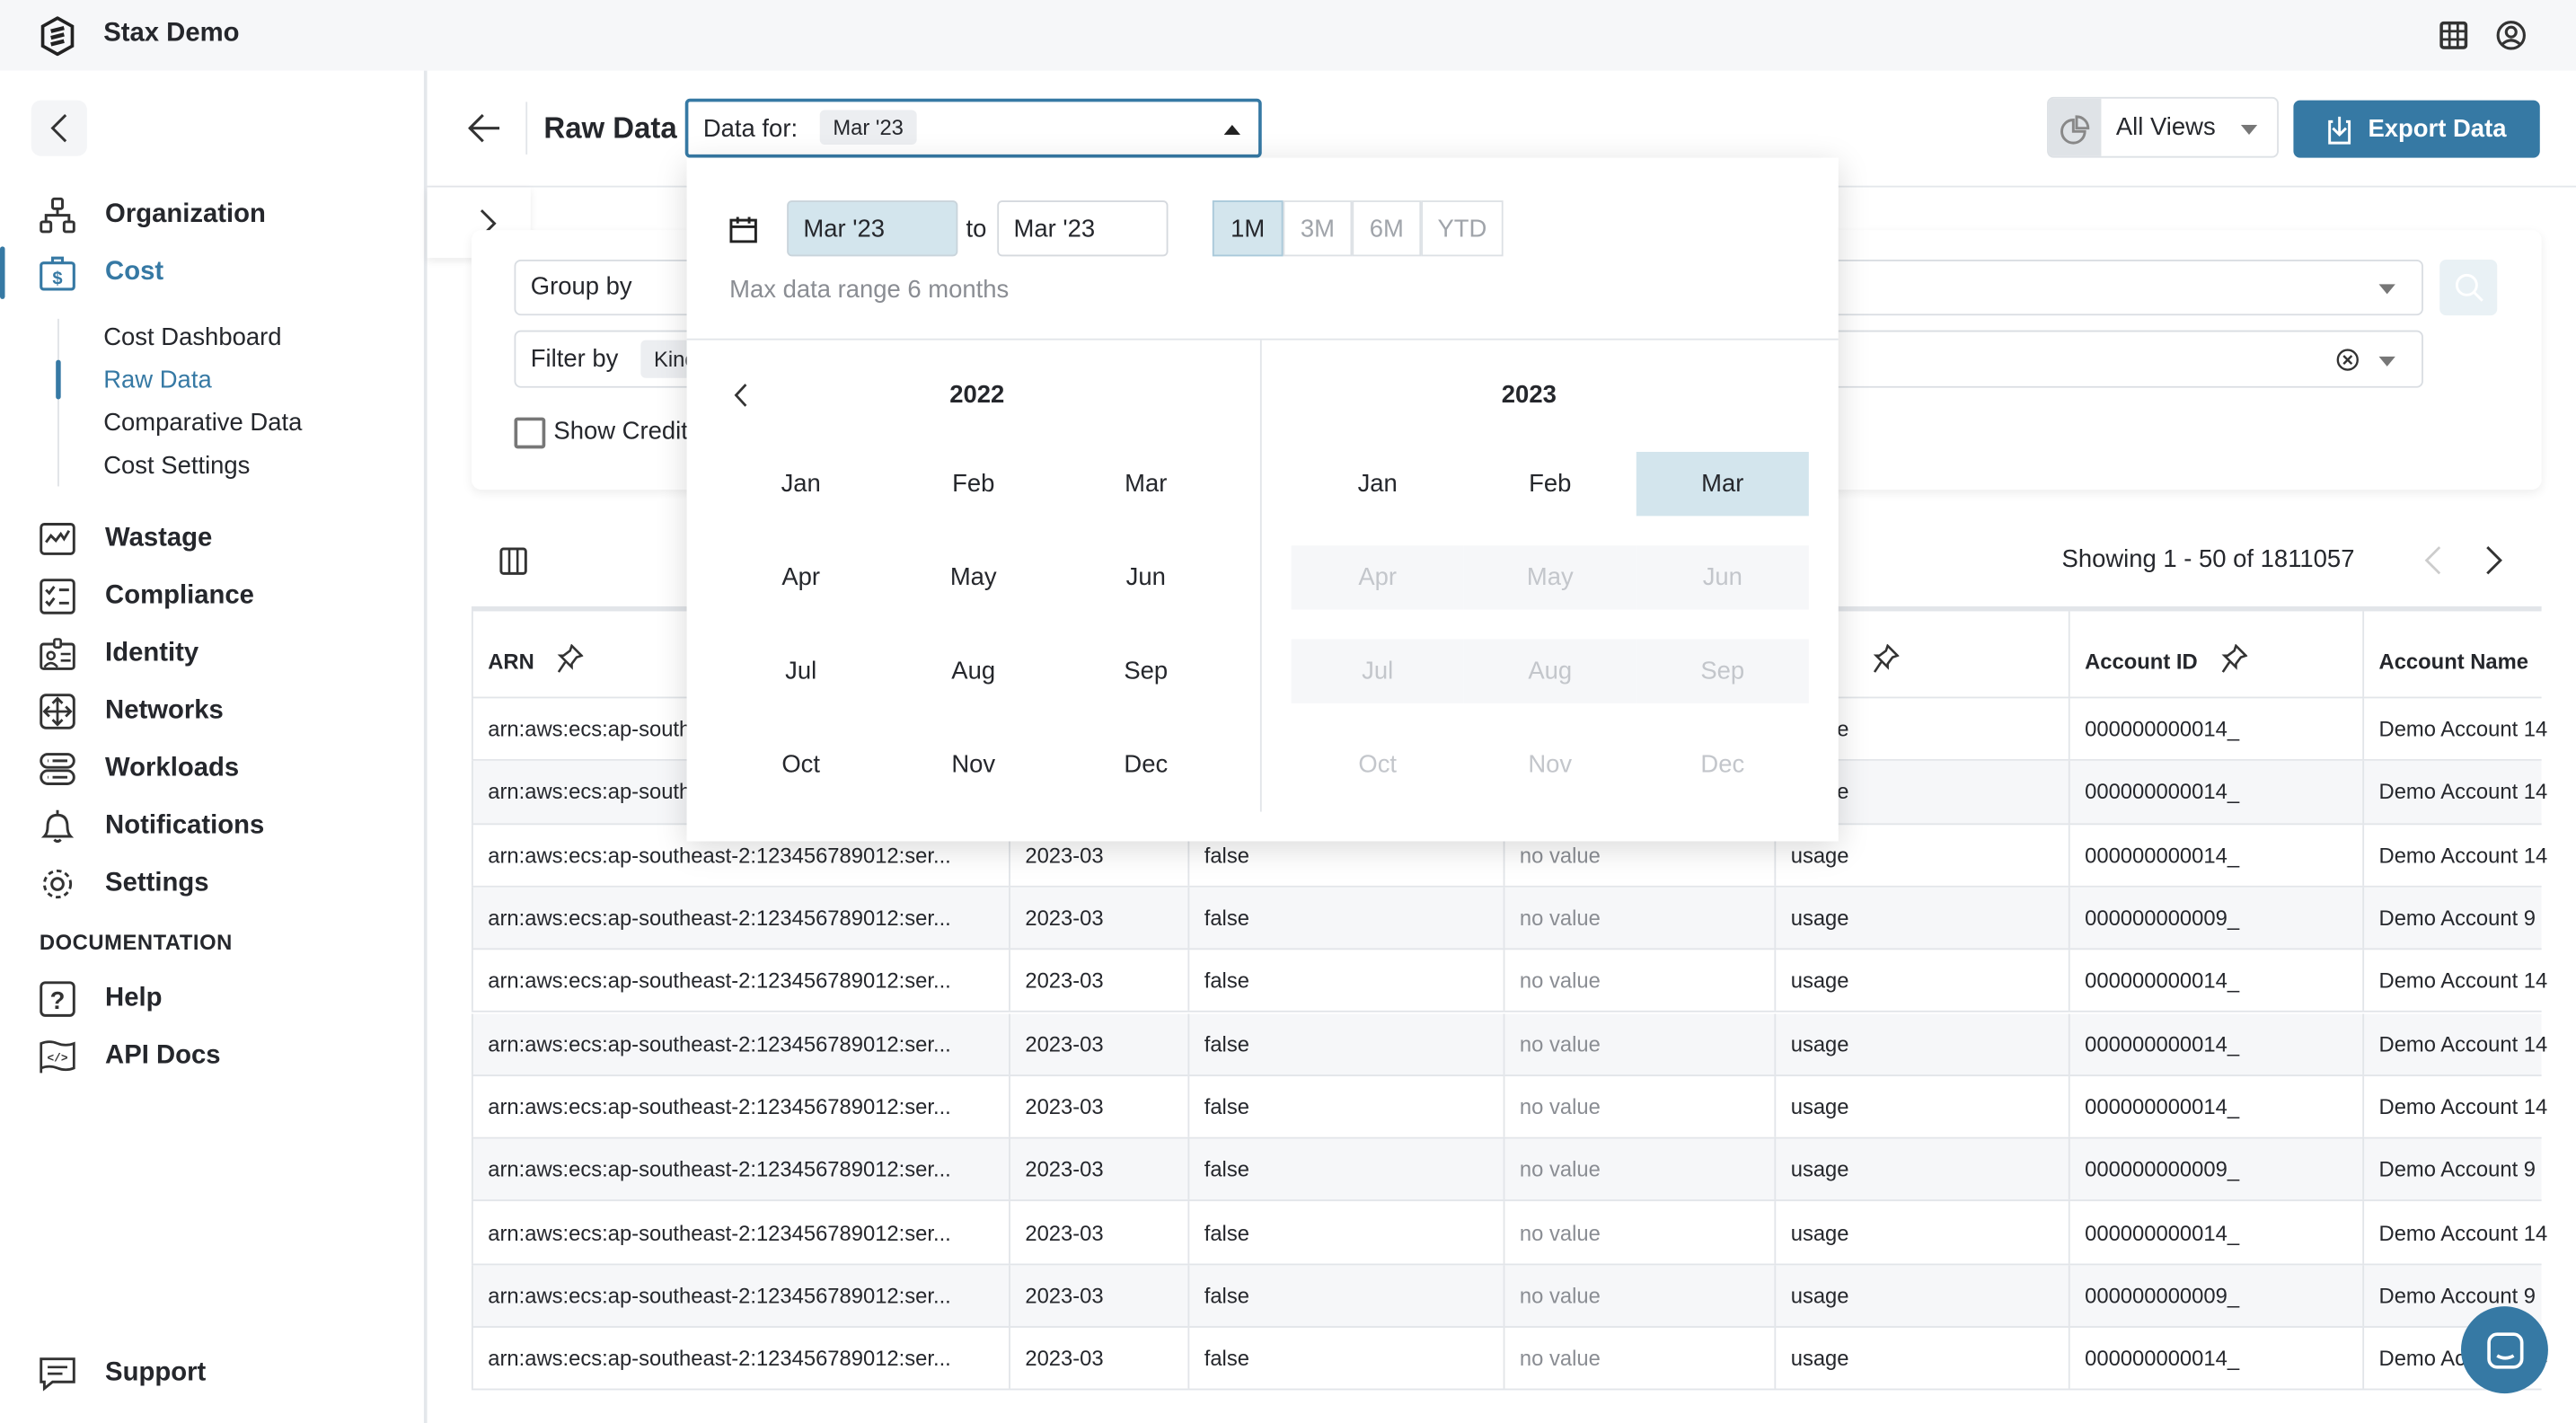 This screenshot has height=1423, width=2576. I want to click on sidebar-item-support: Support, so click(123, 1374).